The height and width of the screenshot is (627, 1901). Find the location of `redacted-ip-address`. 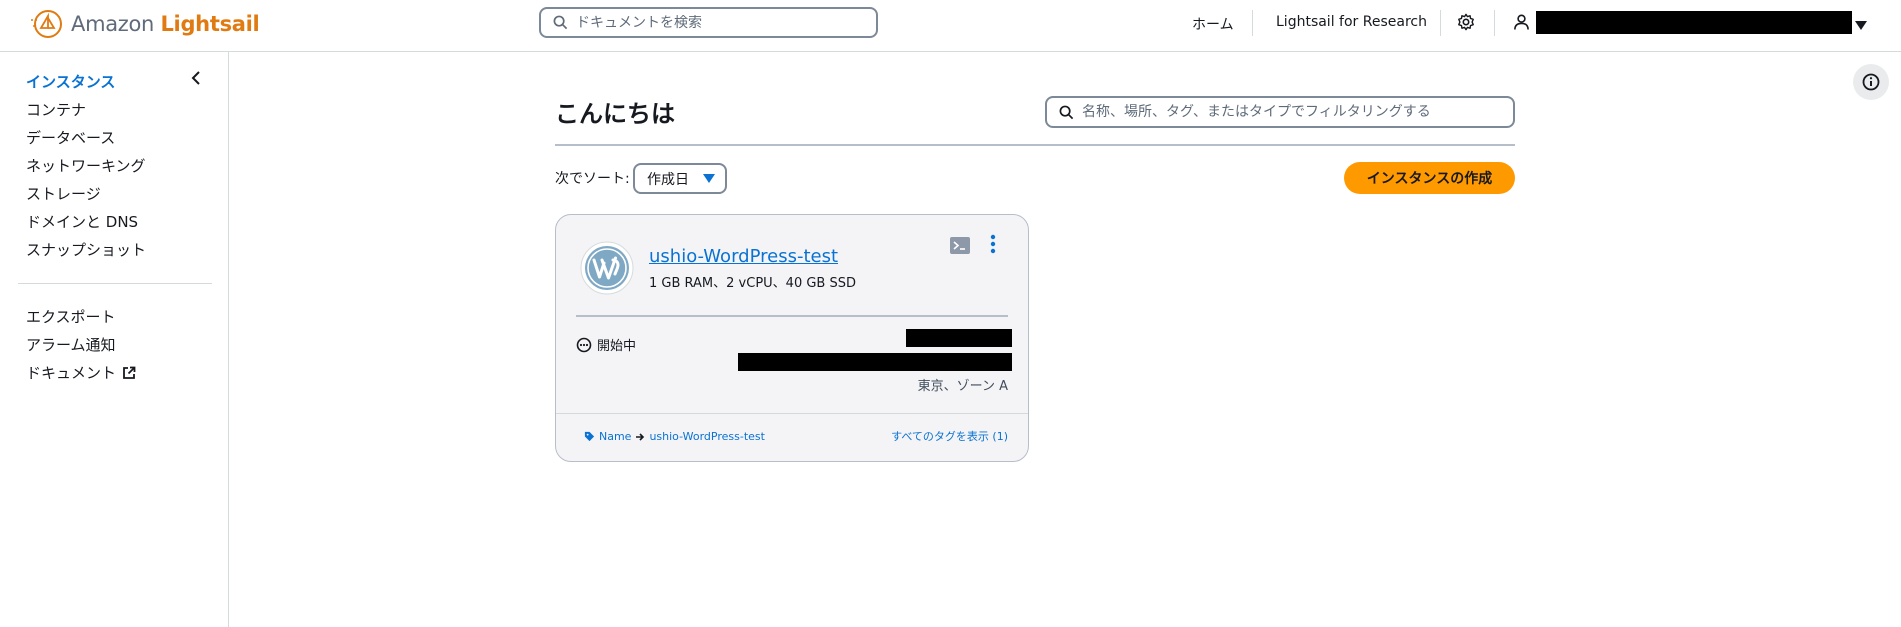

redacted-ip-address is located at coordinates (959, 338).